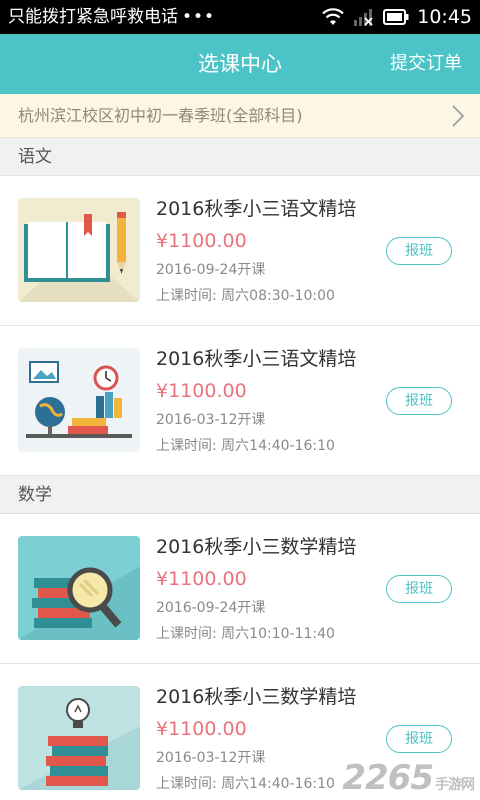 This screenshot has height=800, width=480. I want to click on battery-icon, so click(396, 17).